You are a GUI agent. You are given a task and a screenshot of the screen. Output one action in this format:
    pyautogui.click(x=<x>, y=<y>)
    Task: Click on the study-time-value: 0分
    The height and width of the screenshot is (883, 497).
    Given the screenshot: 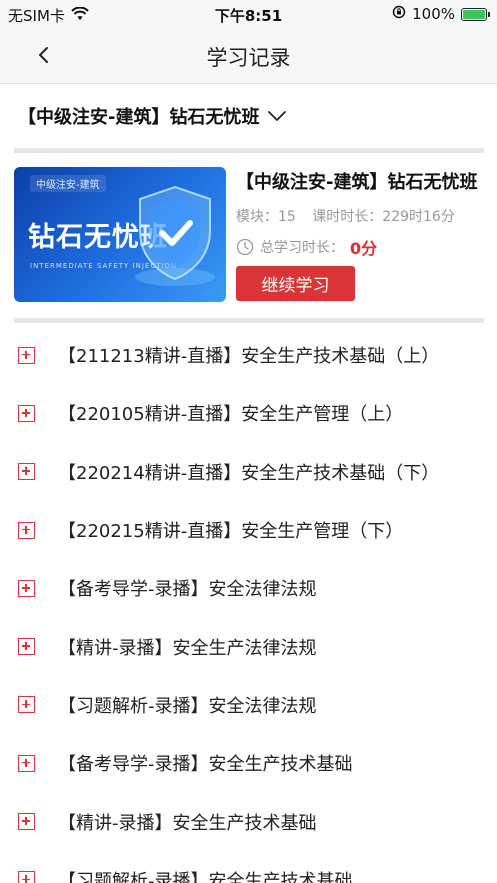 What is the action you would take?
    pyautogui.click(x=364, y=248)
    